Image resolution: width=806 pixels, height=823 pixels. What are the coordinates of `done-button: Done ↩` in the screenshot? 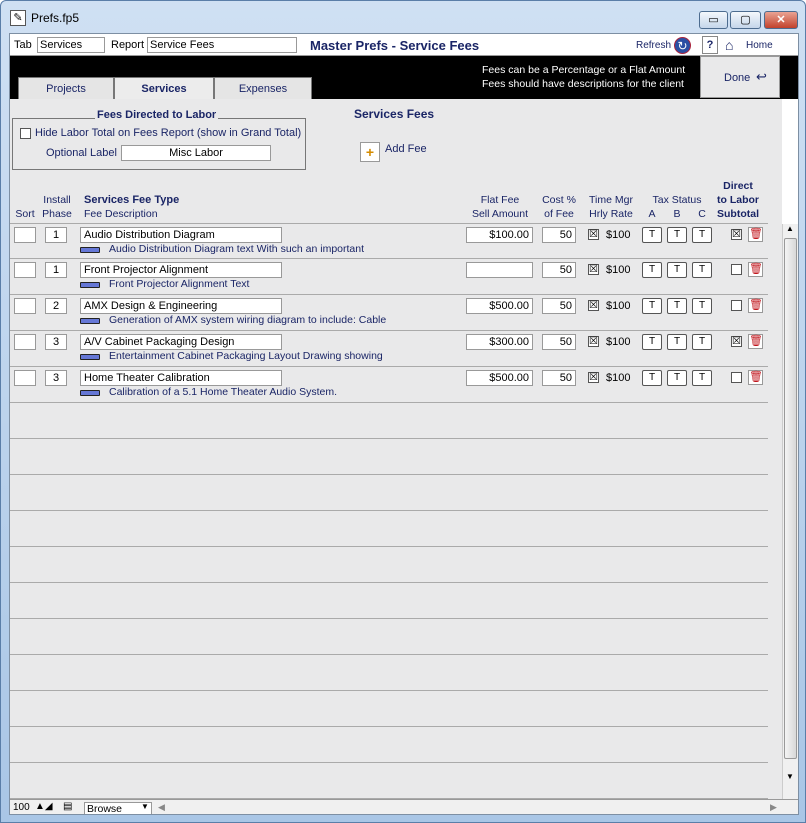 It's located at (740, 77).